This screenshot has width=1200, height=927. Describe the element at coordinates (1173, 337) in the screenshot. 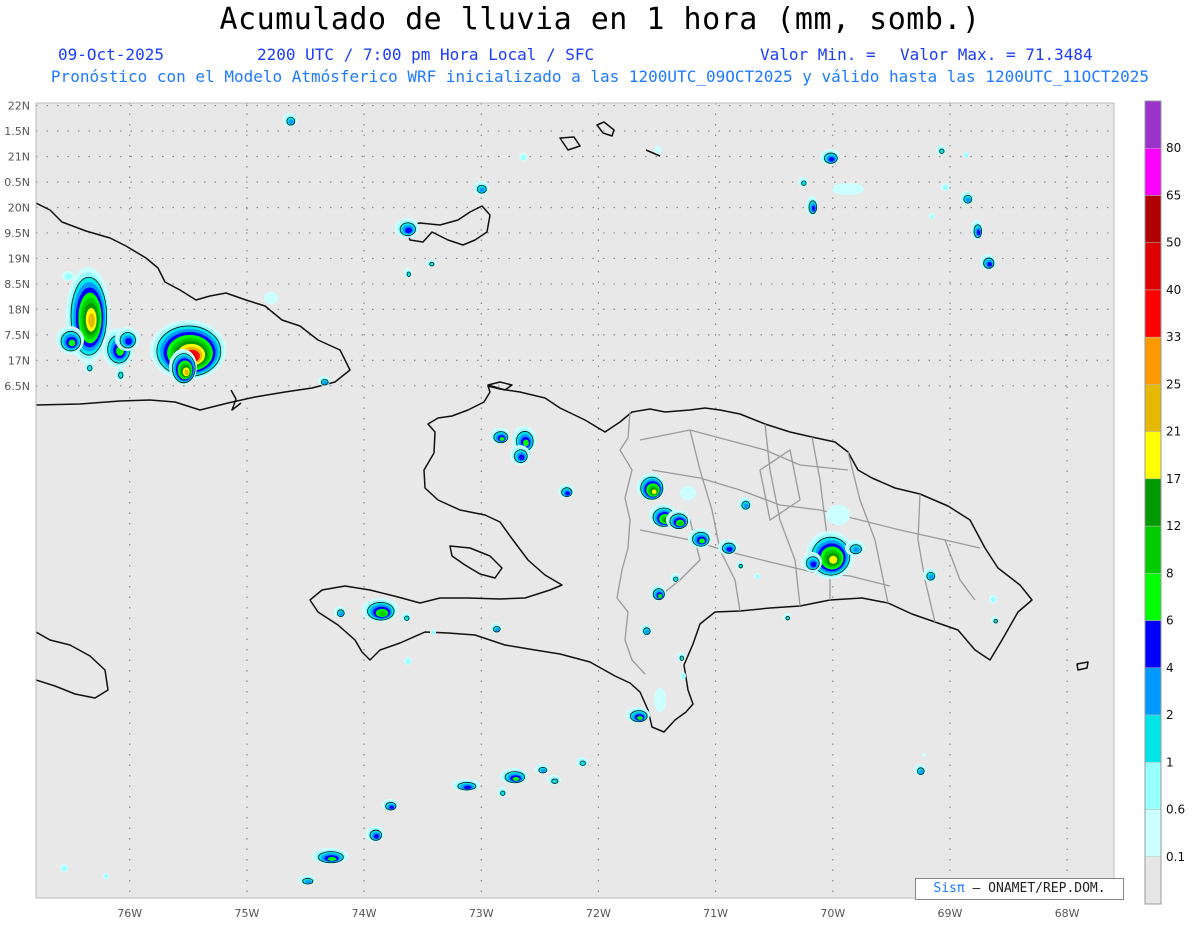

I see `legend-label: 33` at that location.